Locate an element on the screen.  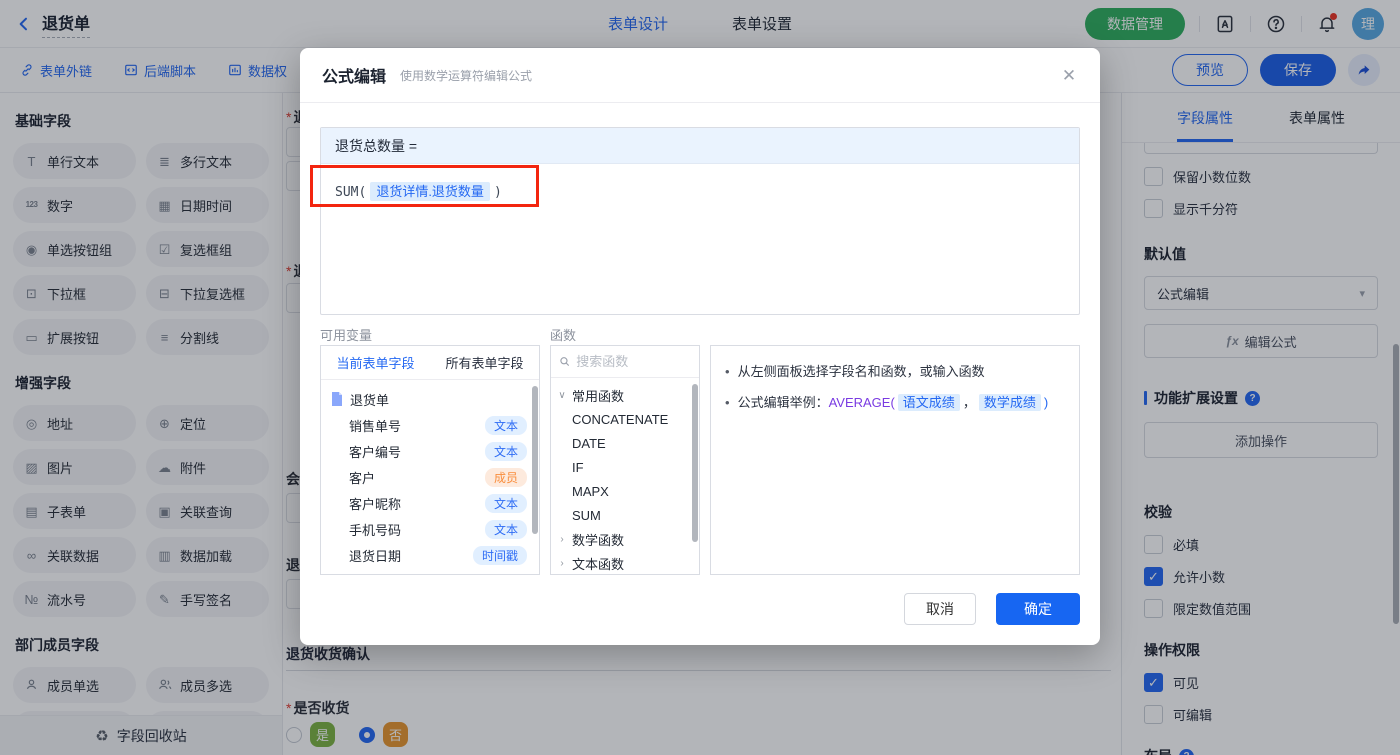
function-item: SUM is located at coordinates (625, 515).